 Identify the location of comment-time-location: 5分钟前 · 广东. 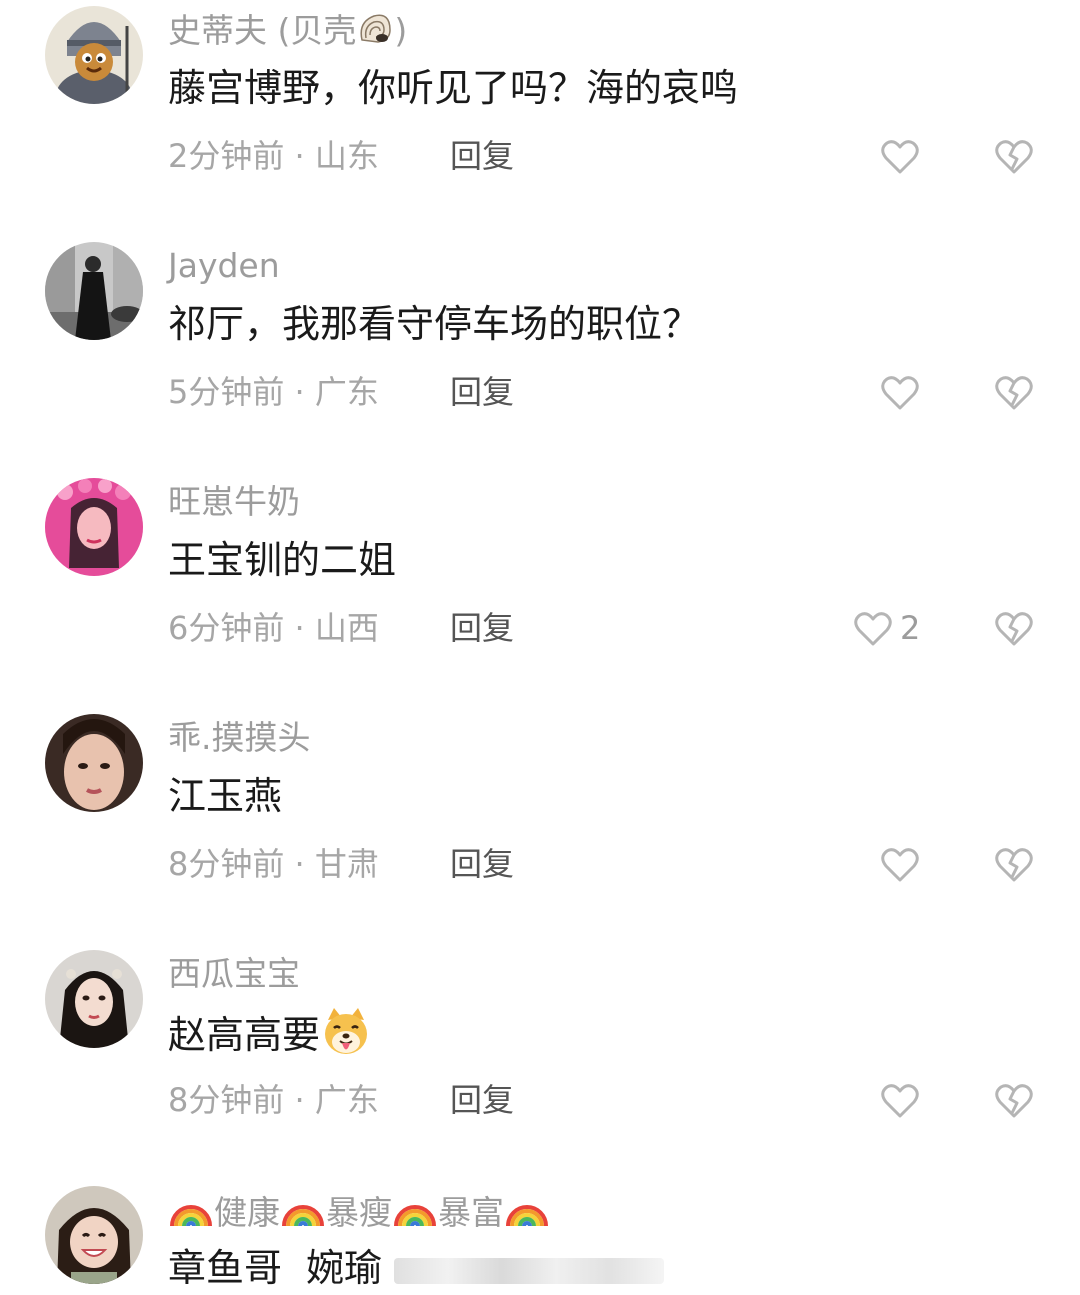
(273, 392).